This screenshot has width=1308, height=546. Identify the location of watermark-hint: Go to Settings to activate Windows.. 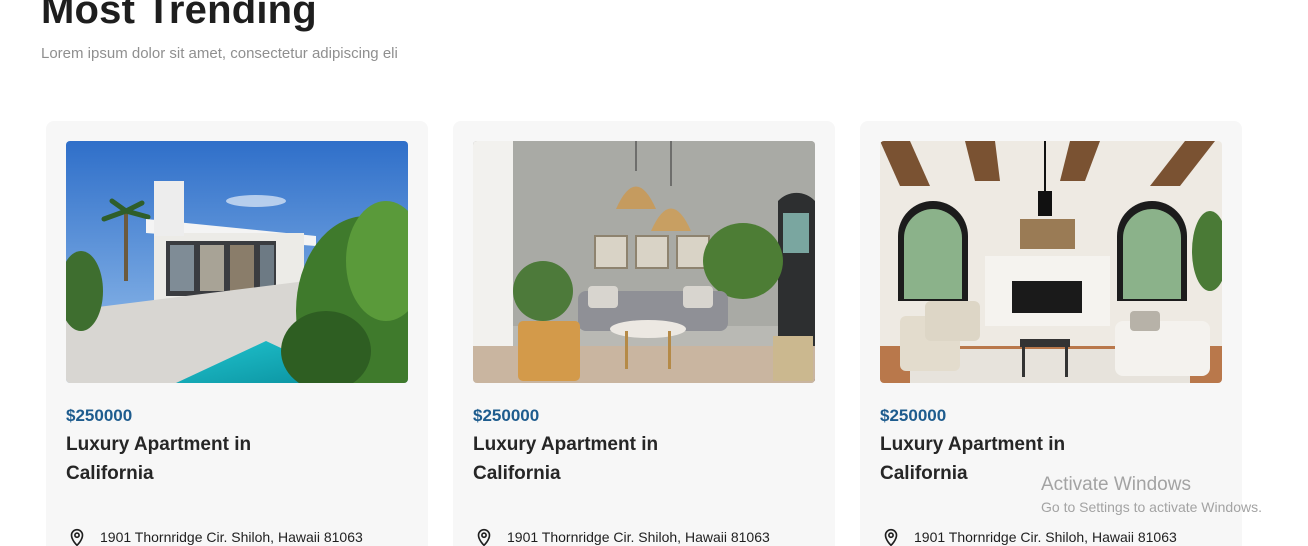
(1151, 507).